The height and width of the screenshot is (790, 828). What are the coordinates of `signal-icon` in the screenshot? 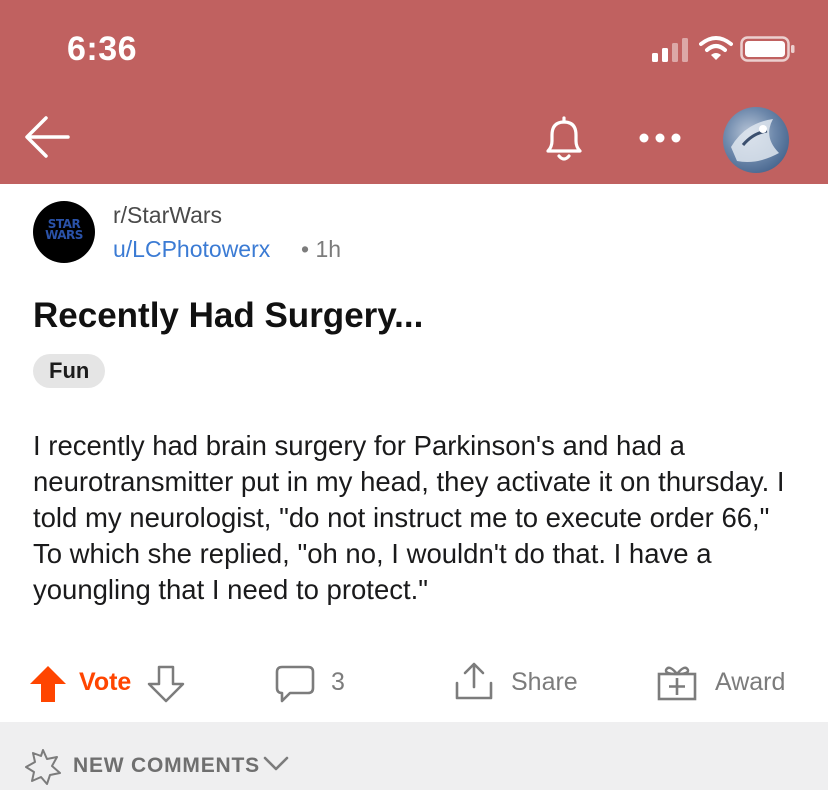 It's located at (670, 50).